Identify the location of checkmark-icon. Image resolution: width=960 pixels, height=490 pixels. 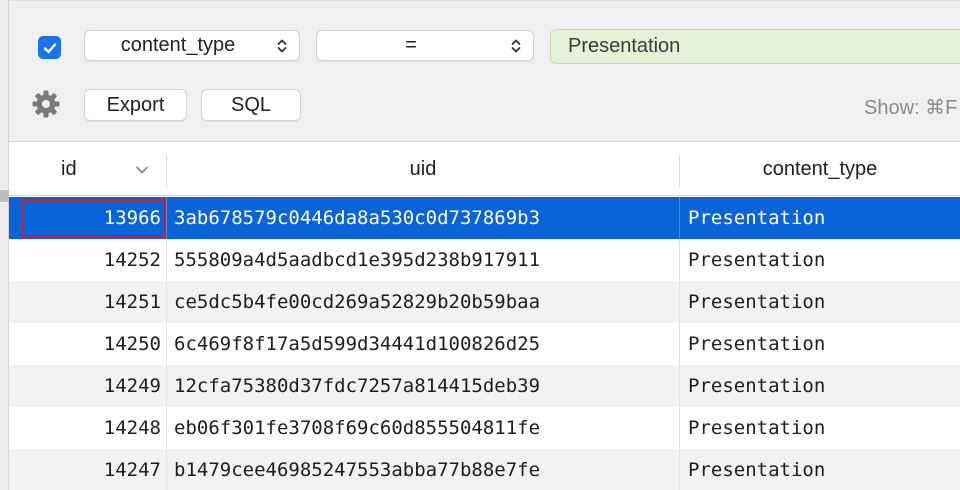
(49, 47).